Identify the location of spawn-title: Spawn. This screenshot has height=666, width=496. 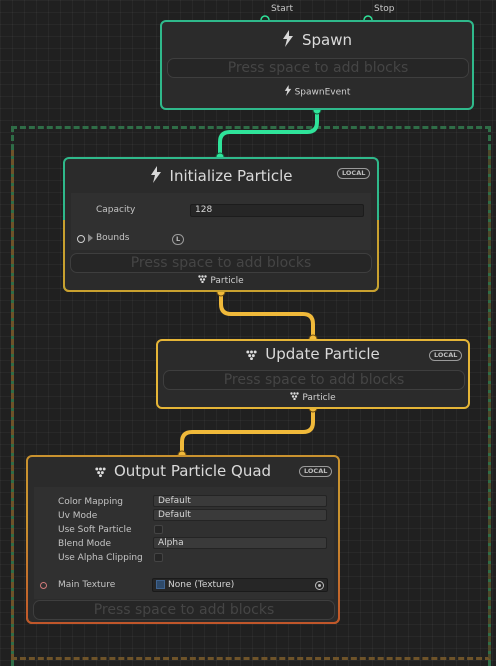
(317, 40).